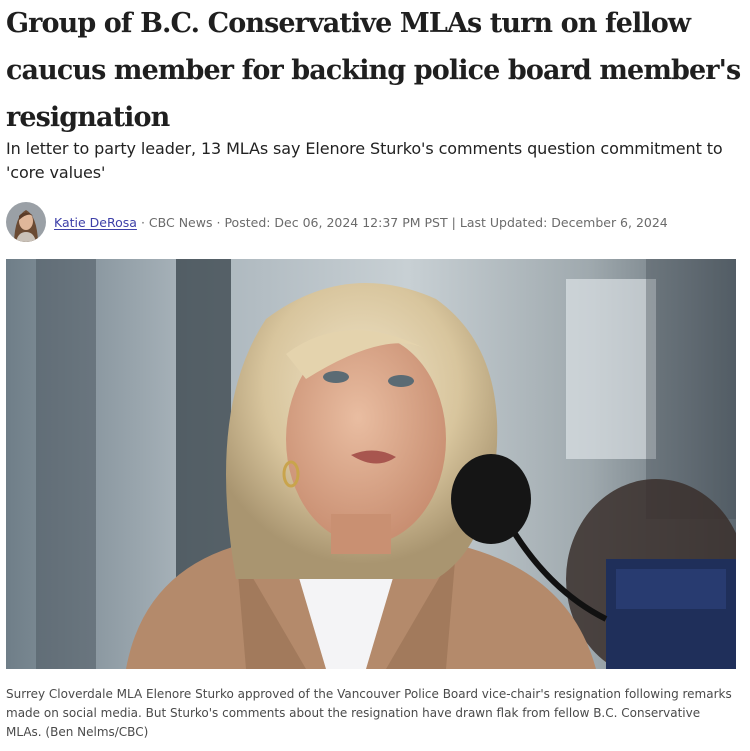 Image resolution: width=750 pixels, height=751 pixels. I want to click on author-link: Katie DeRosa, so click(95, 222).